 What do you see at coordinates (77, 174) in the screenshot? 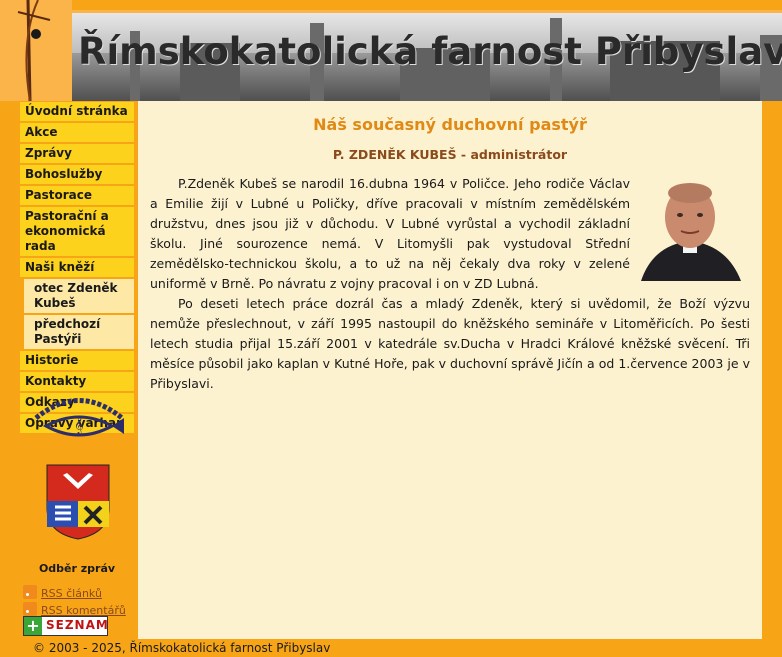
I see `sidebar-item-services: Bohoslužby` at bounding box center [77, 174].